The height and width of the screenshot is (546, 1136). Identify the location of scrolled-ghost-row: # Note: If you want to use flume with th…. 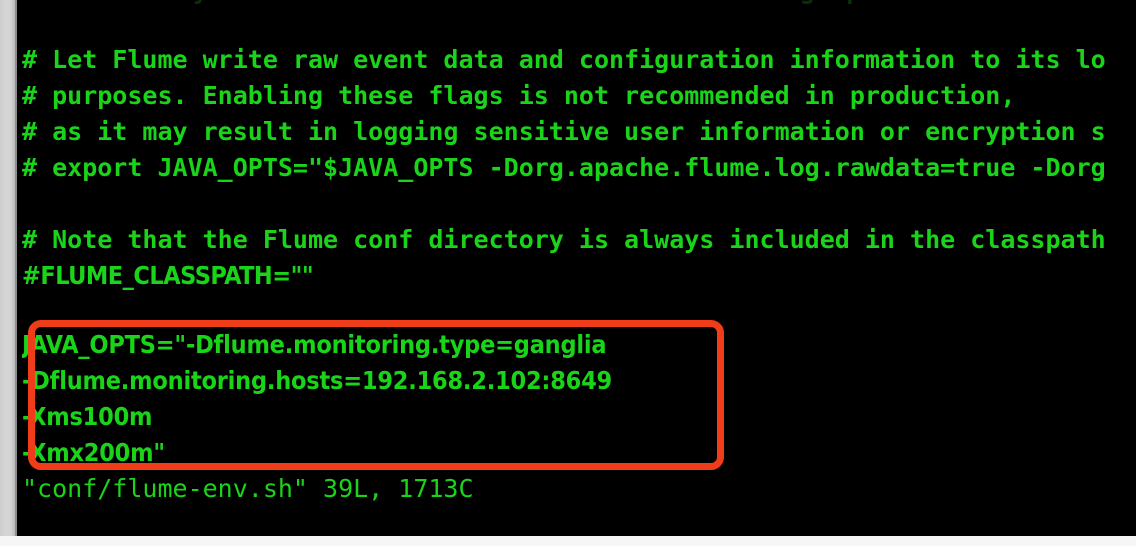
(579, 3).